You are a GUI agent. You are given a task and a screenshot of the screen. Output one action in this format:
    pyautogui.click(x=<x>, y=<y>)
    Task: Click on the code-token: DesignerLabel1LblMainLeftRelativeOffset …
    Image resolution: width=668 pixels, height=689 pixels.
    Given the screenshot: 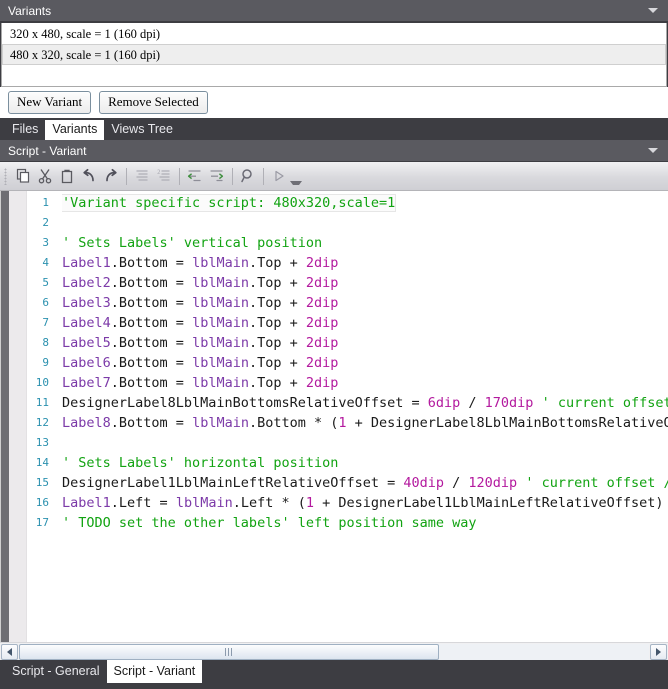 What is the action you would take?
    pyautogui.click(x=233, y=483)
    